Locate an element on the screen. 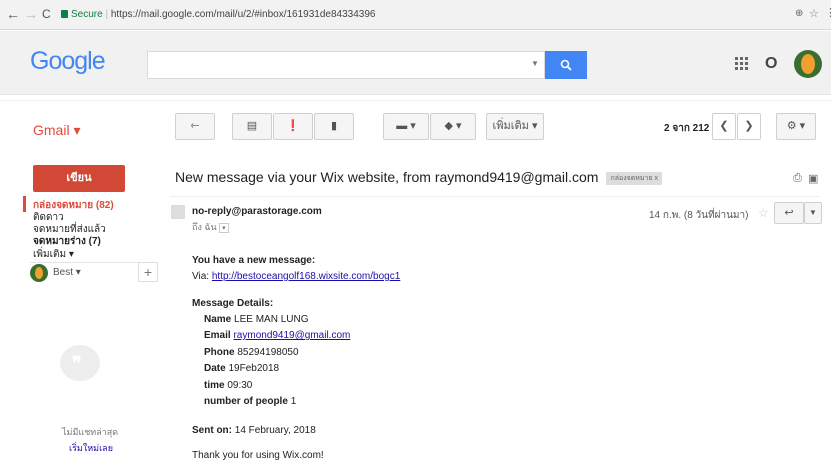 The width and height of the screenshot is (831, 474). time-value: 09:30 is located at coordinates (240, 385).